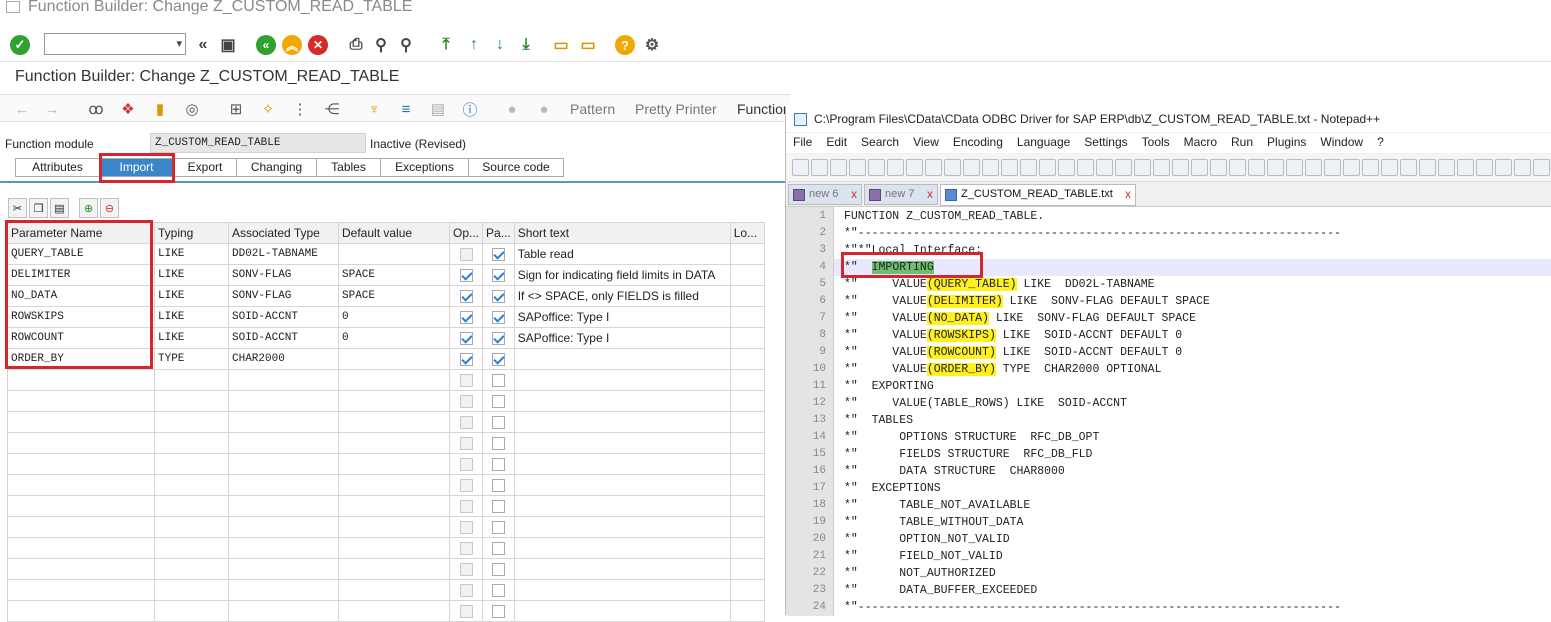 This screenshot has width=1551, height=622. I want to click on watchpoint-icon: ●, so click(544, 109).